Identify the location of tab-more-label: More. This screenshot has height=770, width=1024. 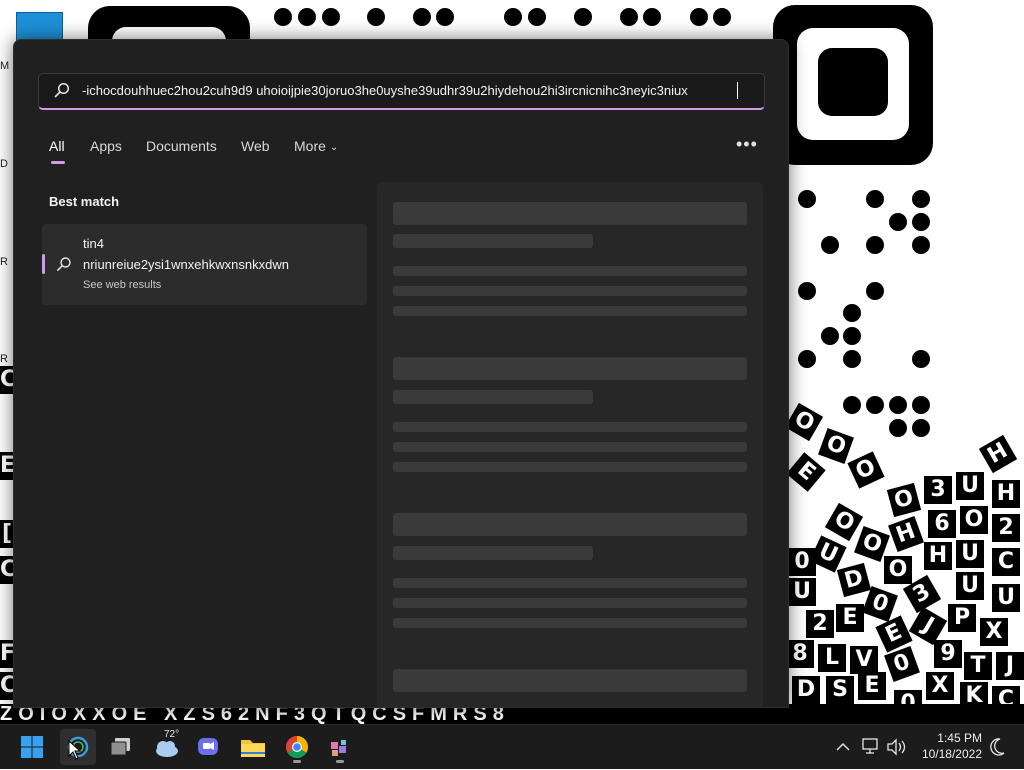
(310, 146).